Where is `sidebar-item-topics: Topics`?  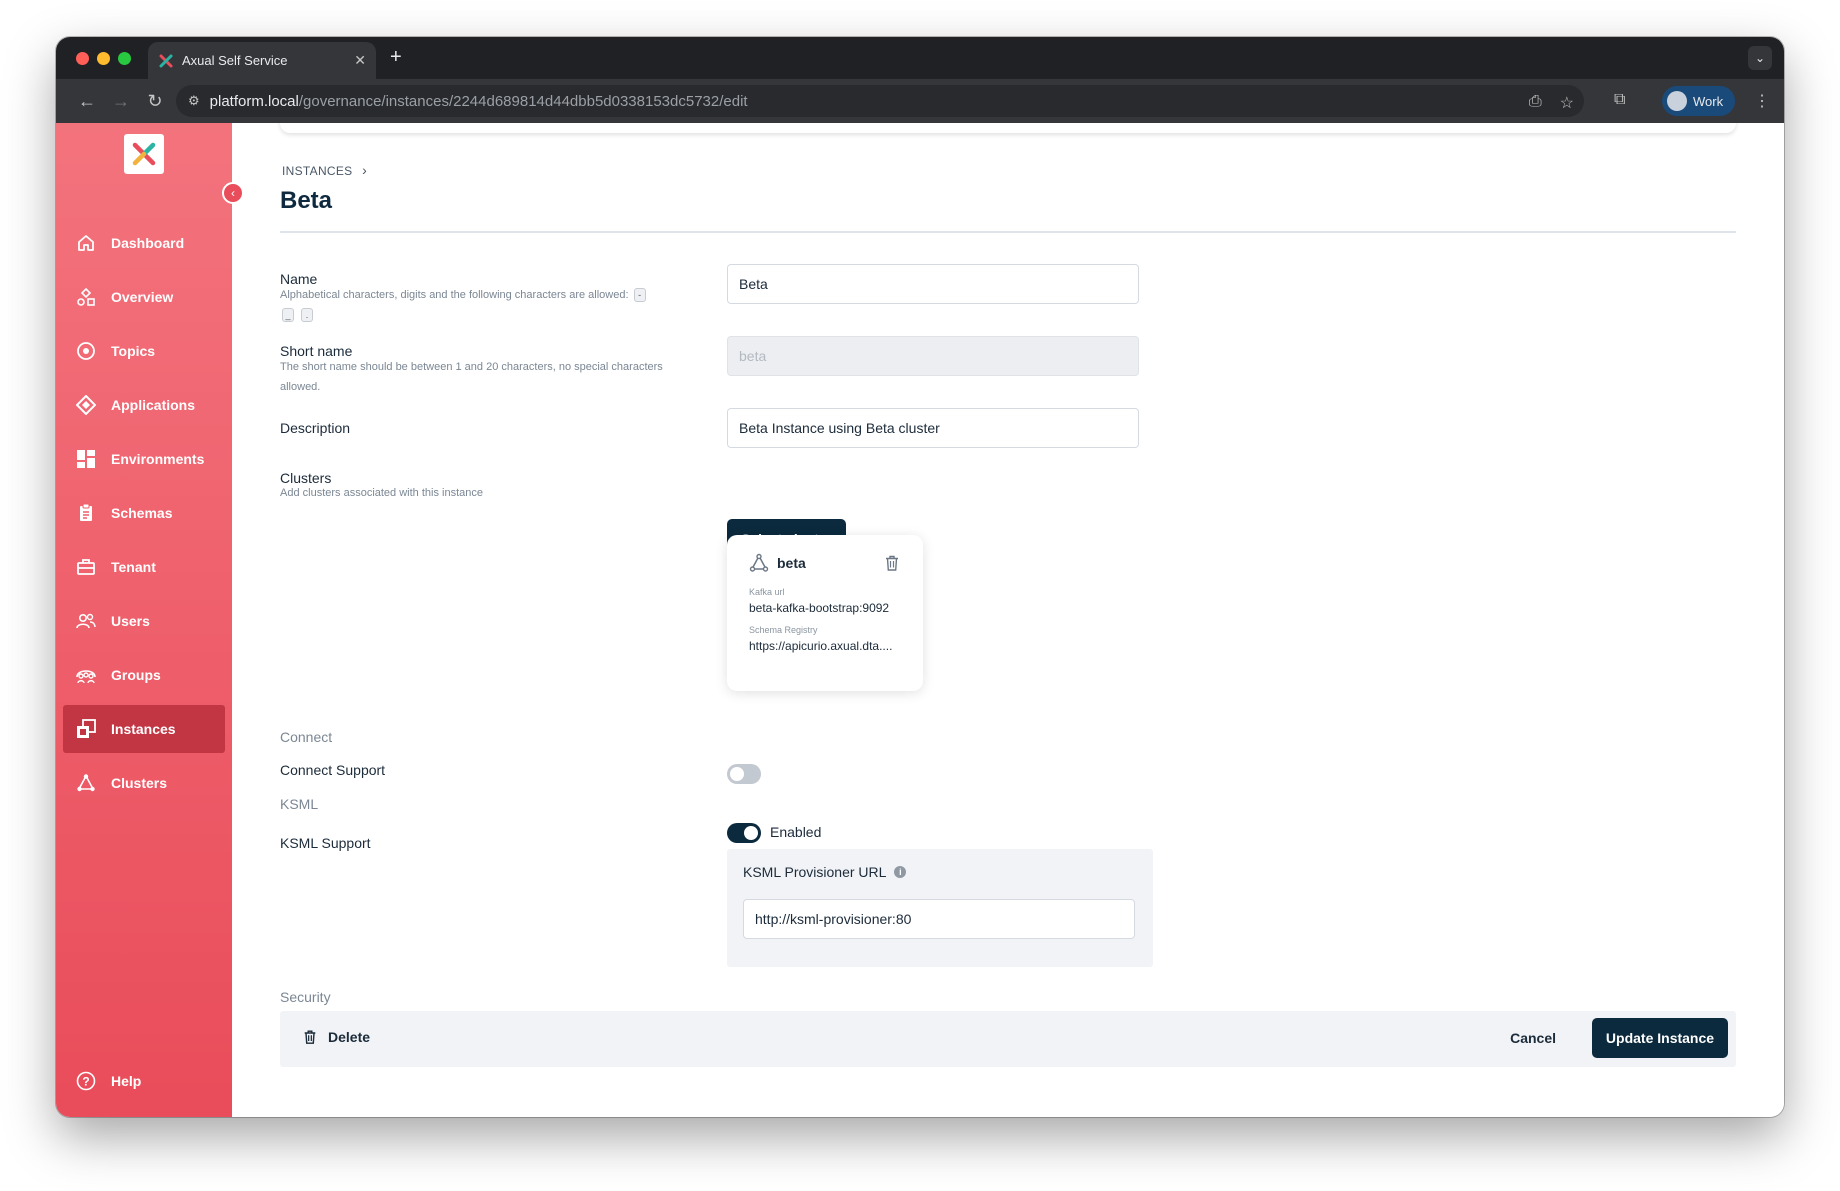
sidebar-item-topics: Topics is located at coordinates (144, 351).